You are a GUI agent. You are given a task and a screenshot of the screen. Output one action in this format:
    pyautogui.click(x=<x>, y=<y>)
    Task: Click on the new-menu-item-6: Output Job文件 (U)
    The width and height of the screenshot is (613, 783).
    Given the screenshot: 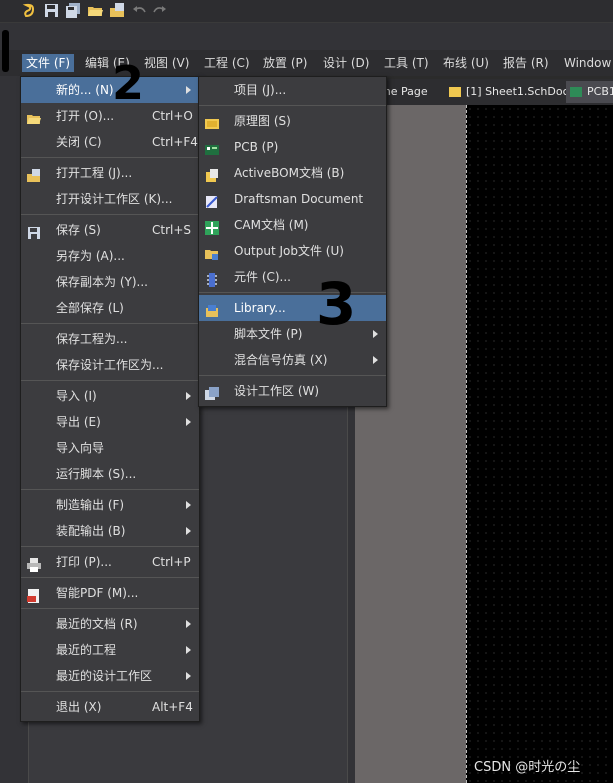 What is the action you would take?
    pyautogui.click(x=292, y=251)
    